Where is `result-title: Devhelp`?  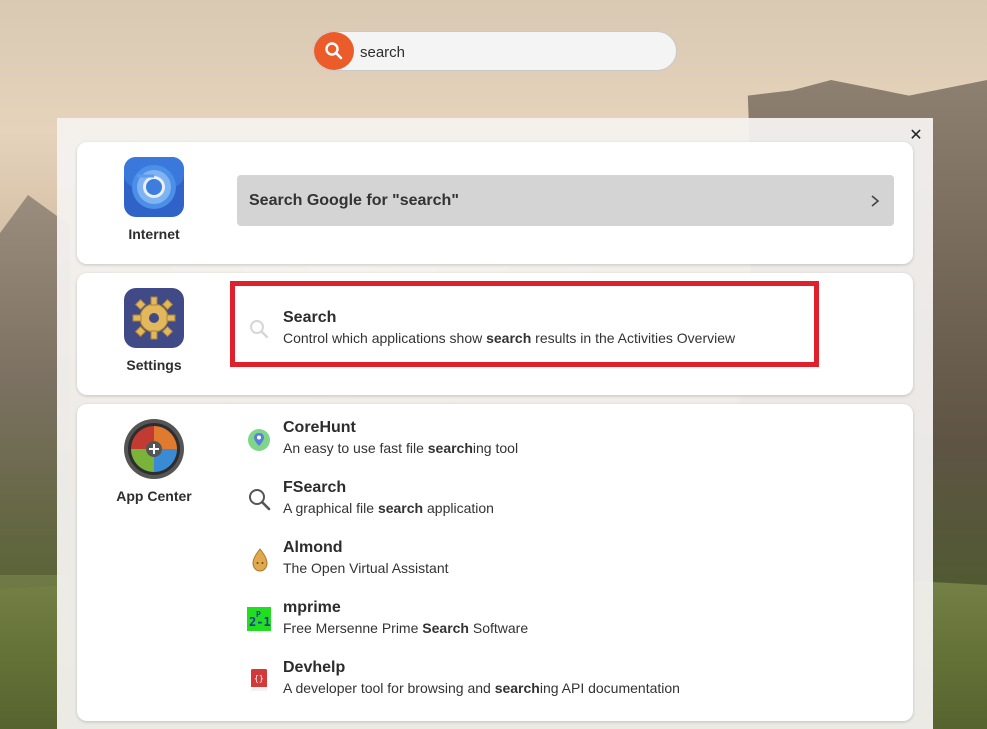 result-title: Devhelp is located at coordinates (314, 667).